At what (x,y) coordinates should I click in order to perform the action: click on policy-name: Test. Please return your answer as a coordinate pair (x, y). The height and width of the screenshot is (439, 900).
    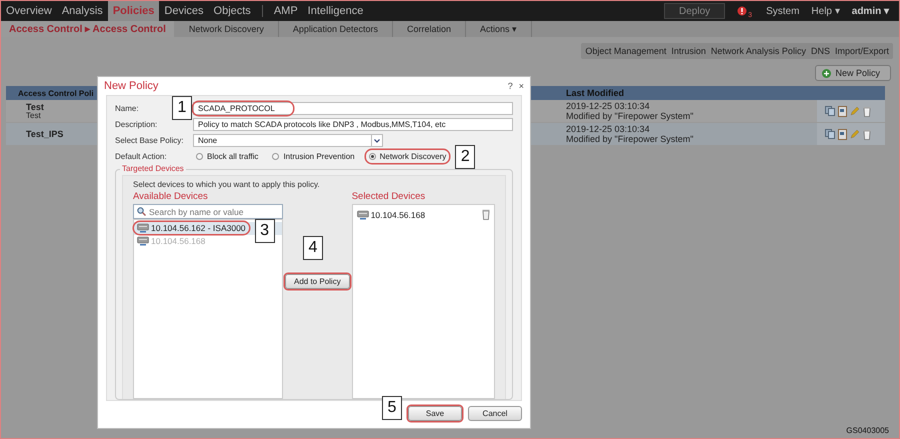
    Looking at the image, I should click on (35, 107).